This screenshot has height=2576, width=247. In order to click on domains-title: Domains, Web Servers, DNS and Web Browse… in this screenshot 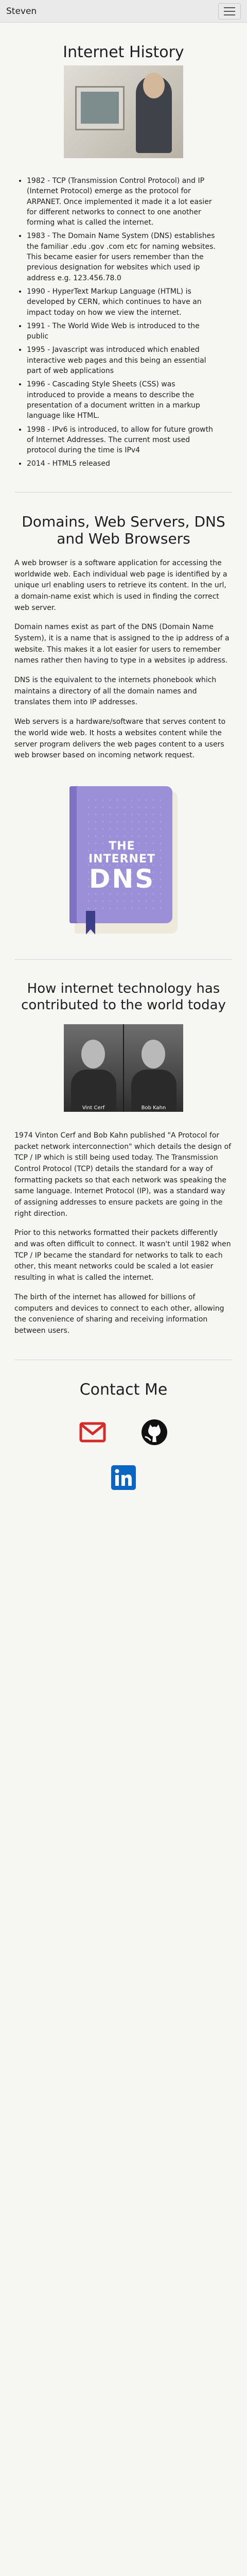, I will do `click(123, 530)`.